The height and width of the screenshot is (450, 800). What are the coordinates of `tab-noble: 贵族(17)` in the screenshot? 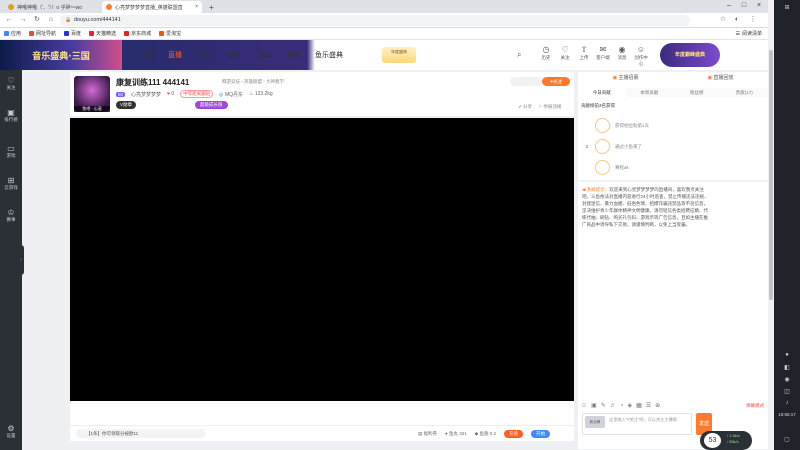 It's located at (745, 92).